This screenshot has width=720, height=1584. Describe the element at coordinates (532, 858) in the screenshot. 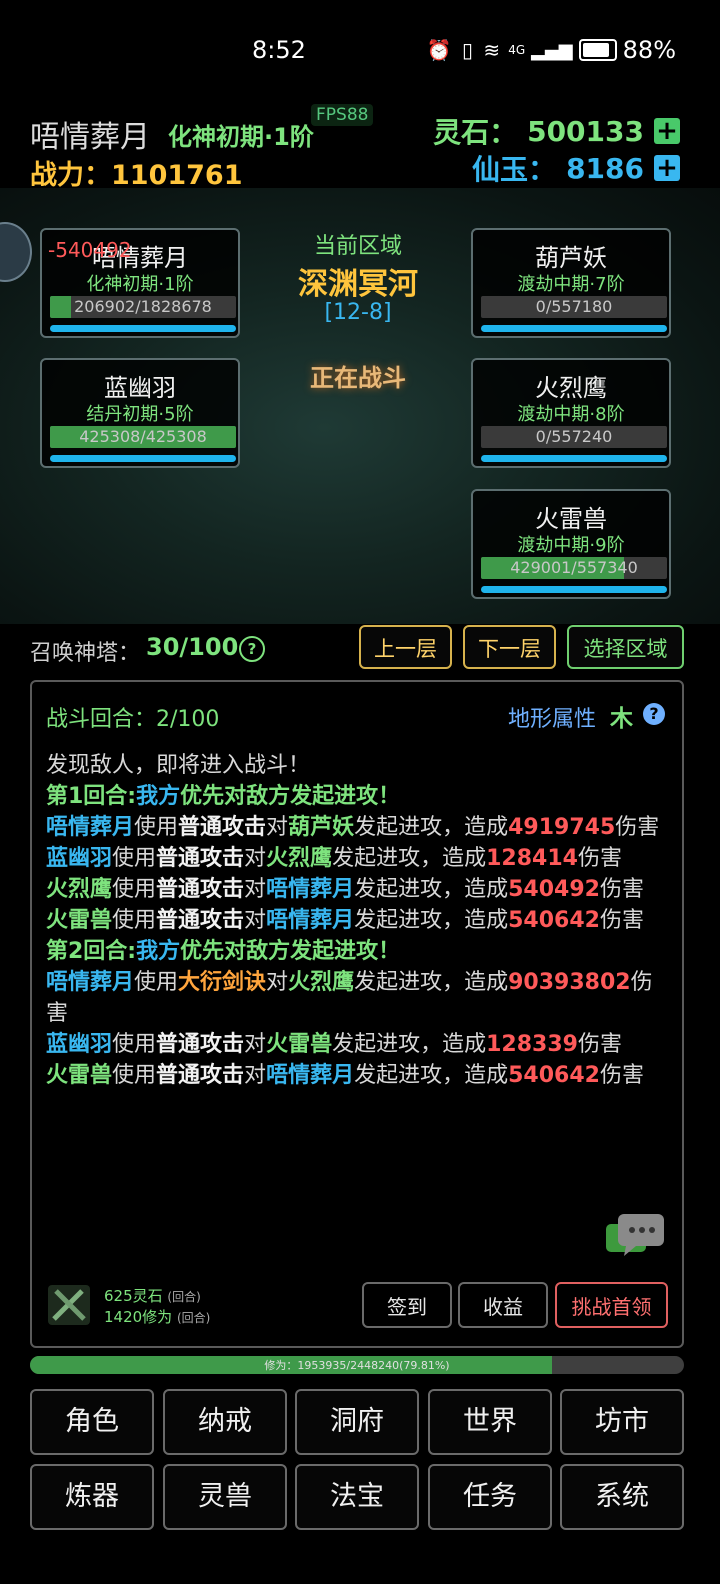

I see `log-segment: 128414` at that location.